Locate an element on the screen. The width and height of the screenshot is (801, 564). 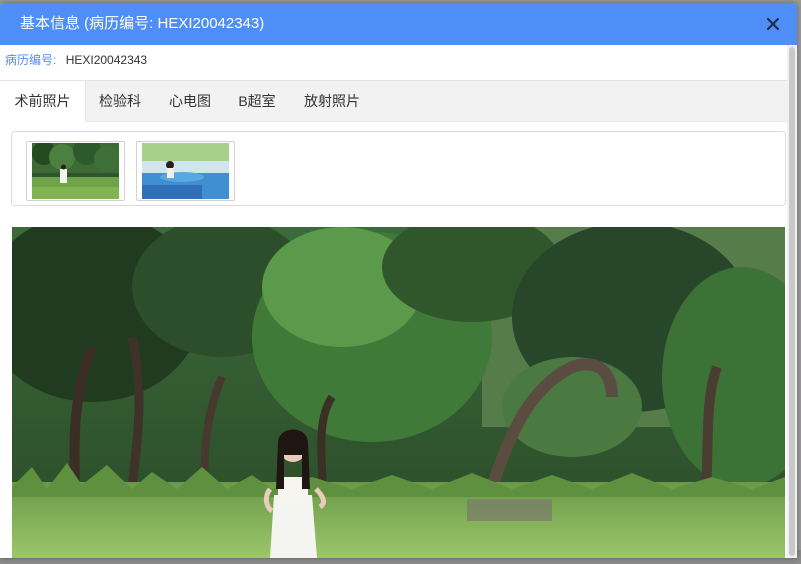
tab-preop-photos: 术前照片 is located at coordinates (43, 101).